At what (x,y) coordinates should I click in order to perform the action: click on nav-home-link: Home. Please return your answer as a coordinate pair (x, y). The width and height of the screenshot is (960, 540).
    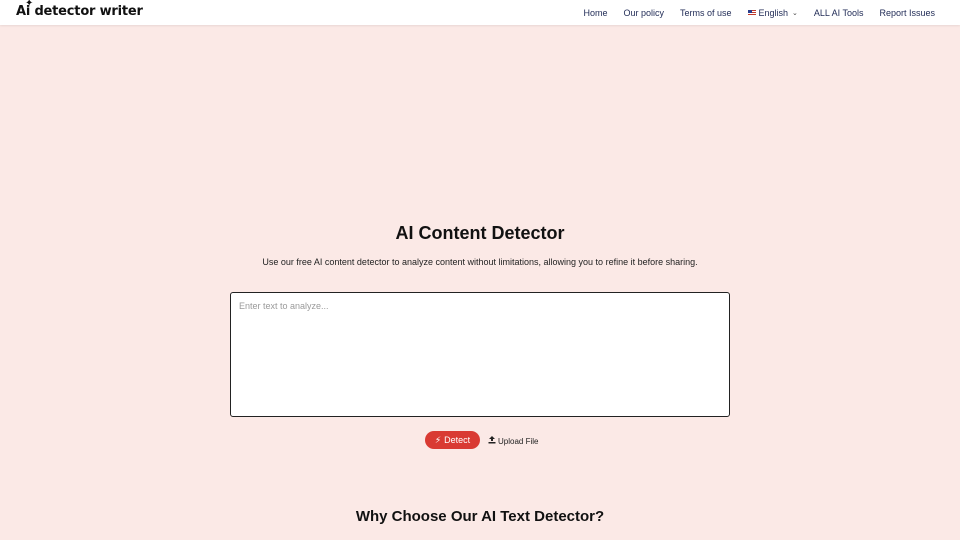
    Looking at the image, I should click on (595, 13).